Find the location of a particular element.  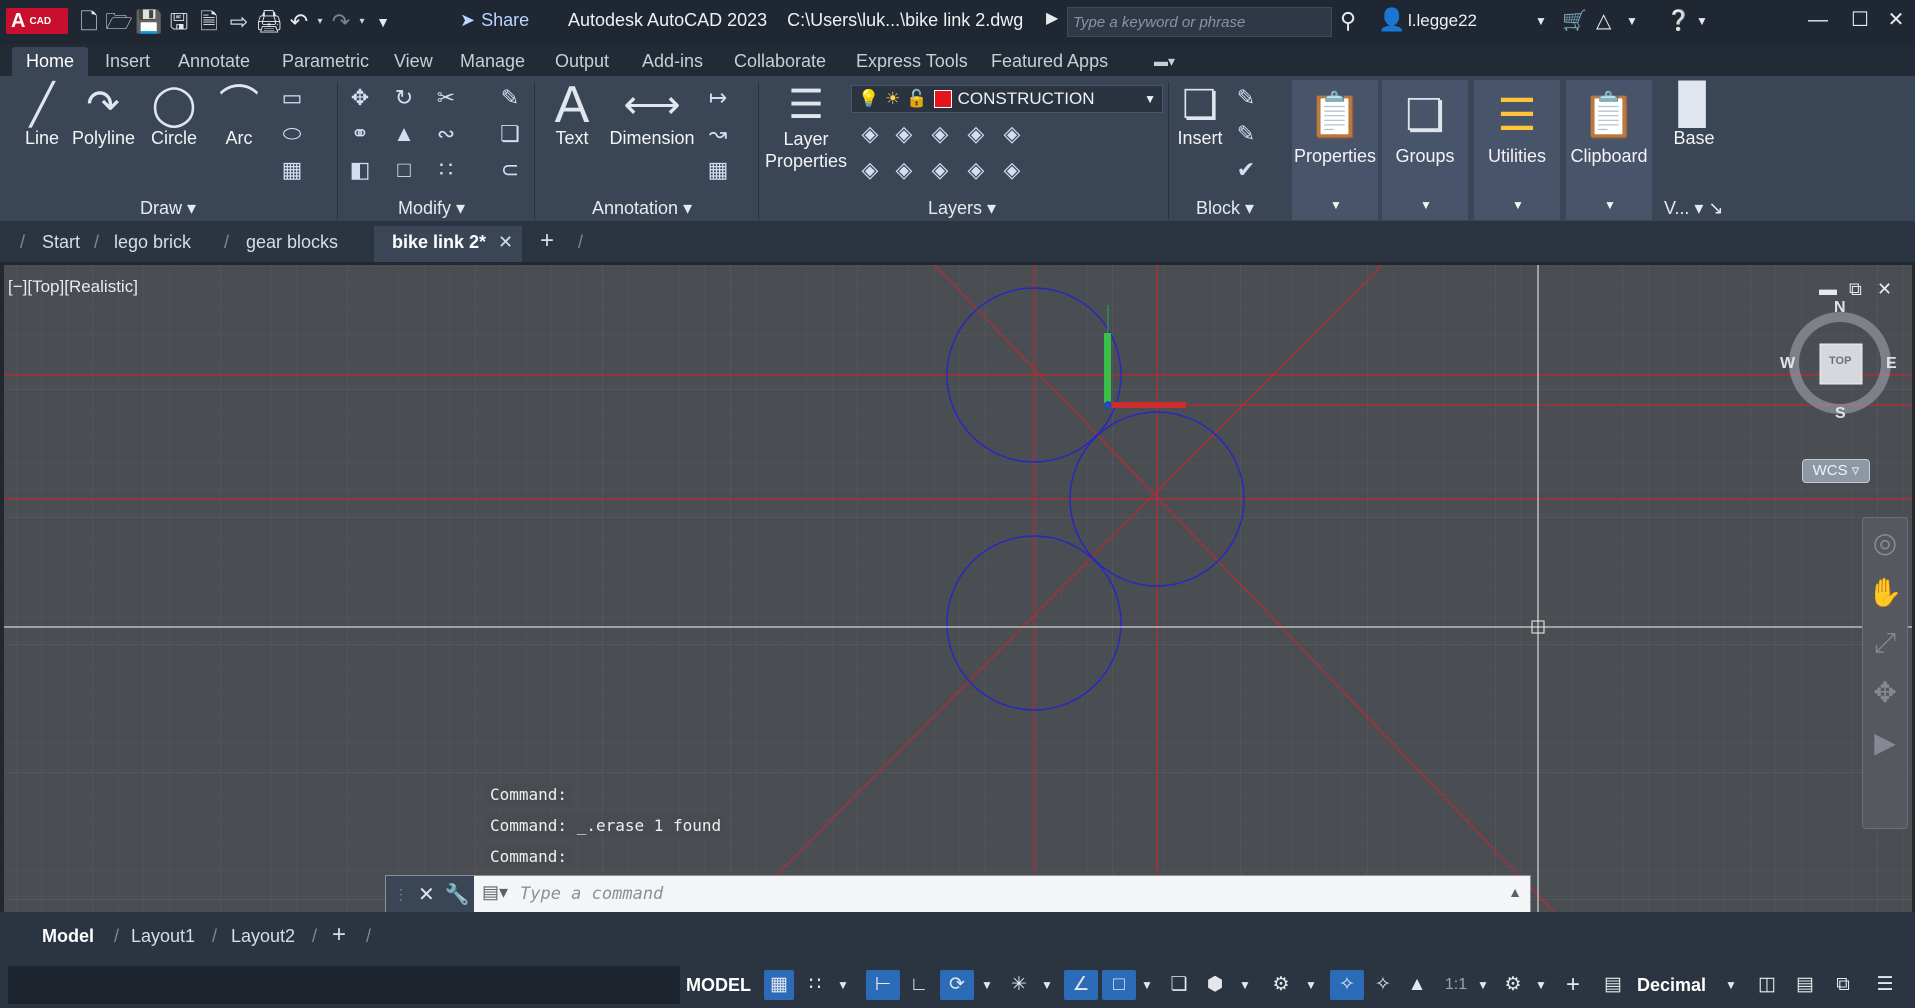

grid-toggle-icon: ▦ is located at coordinates (779, 985).